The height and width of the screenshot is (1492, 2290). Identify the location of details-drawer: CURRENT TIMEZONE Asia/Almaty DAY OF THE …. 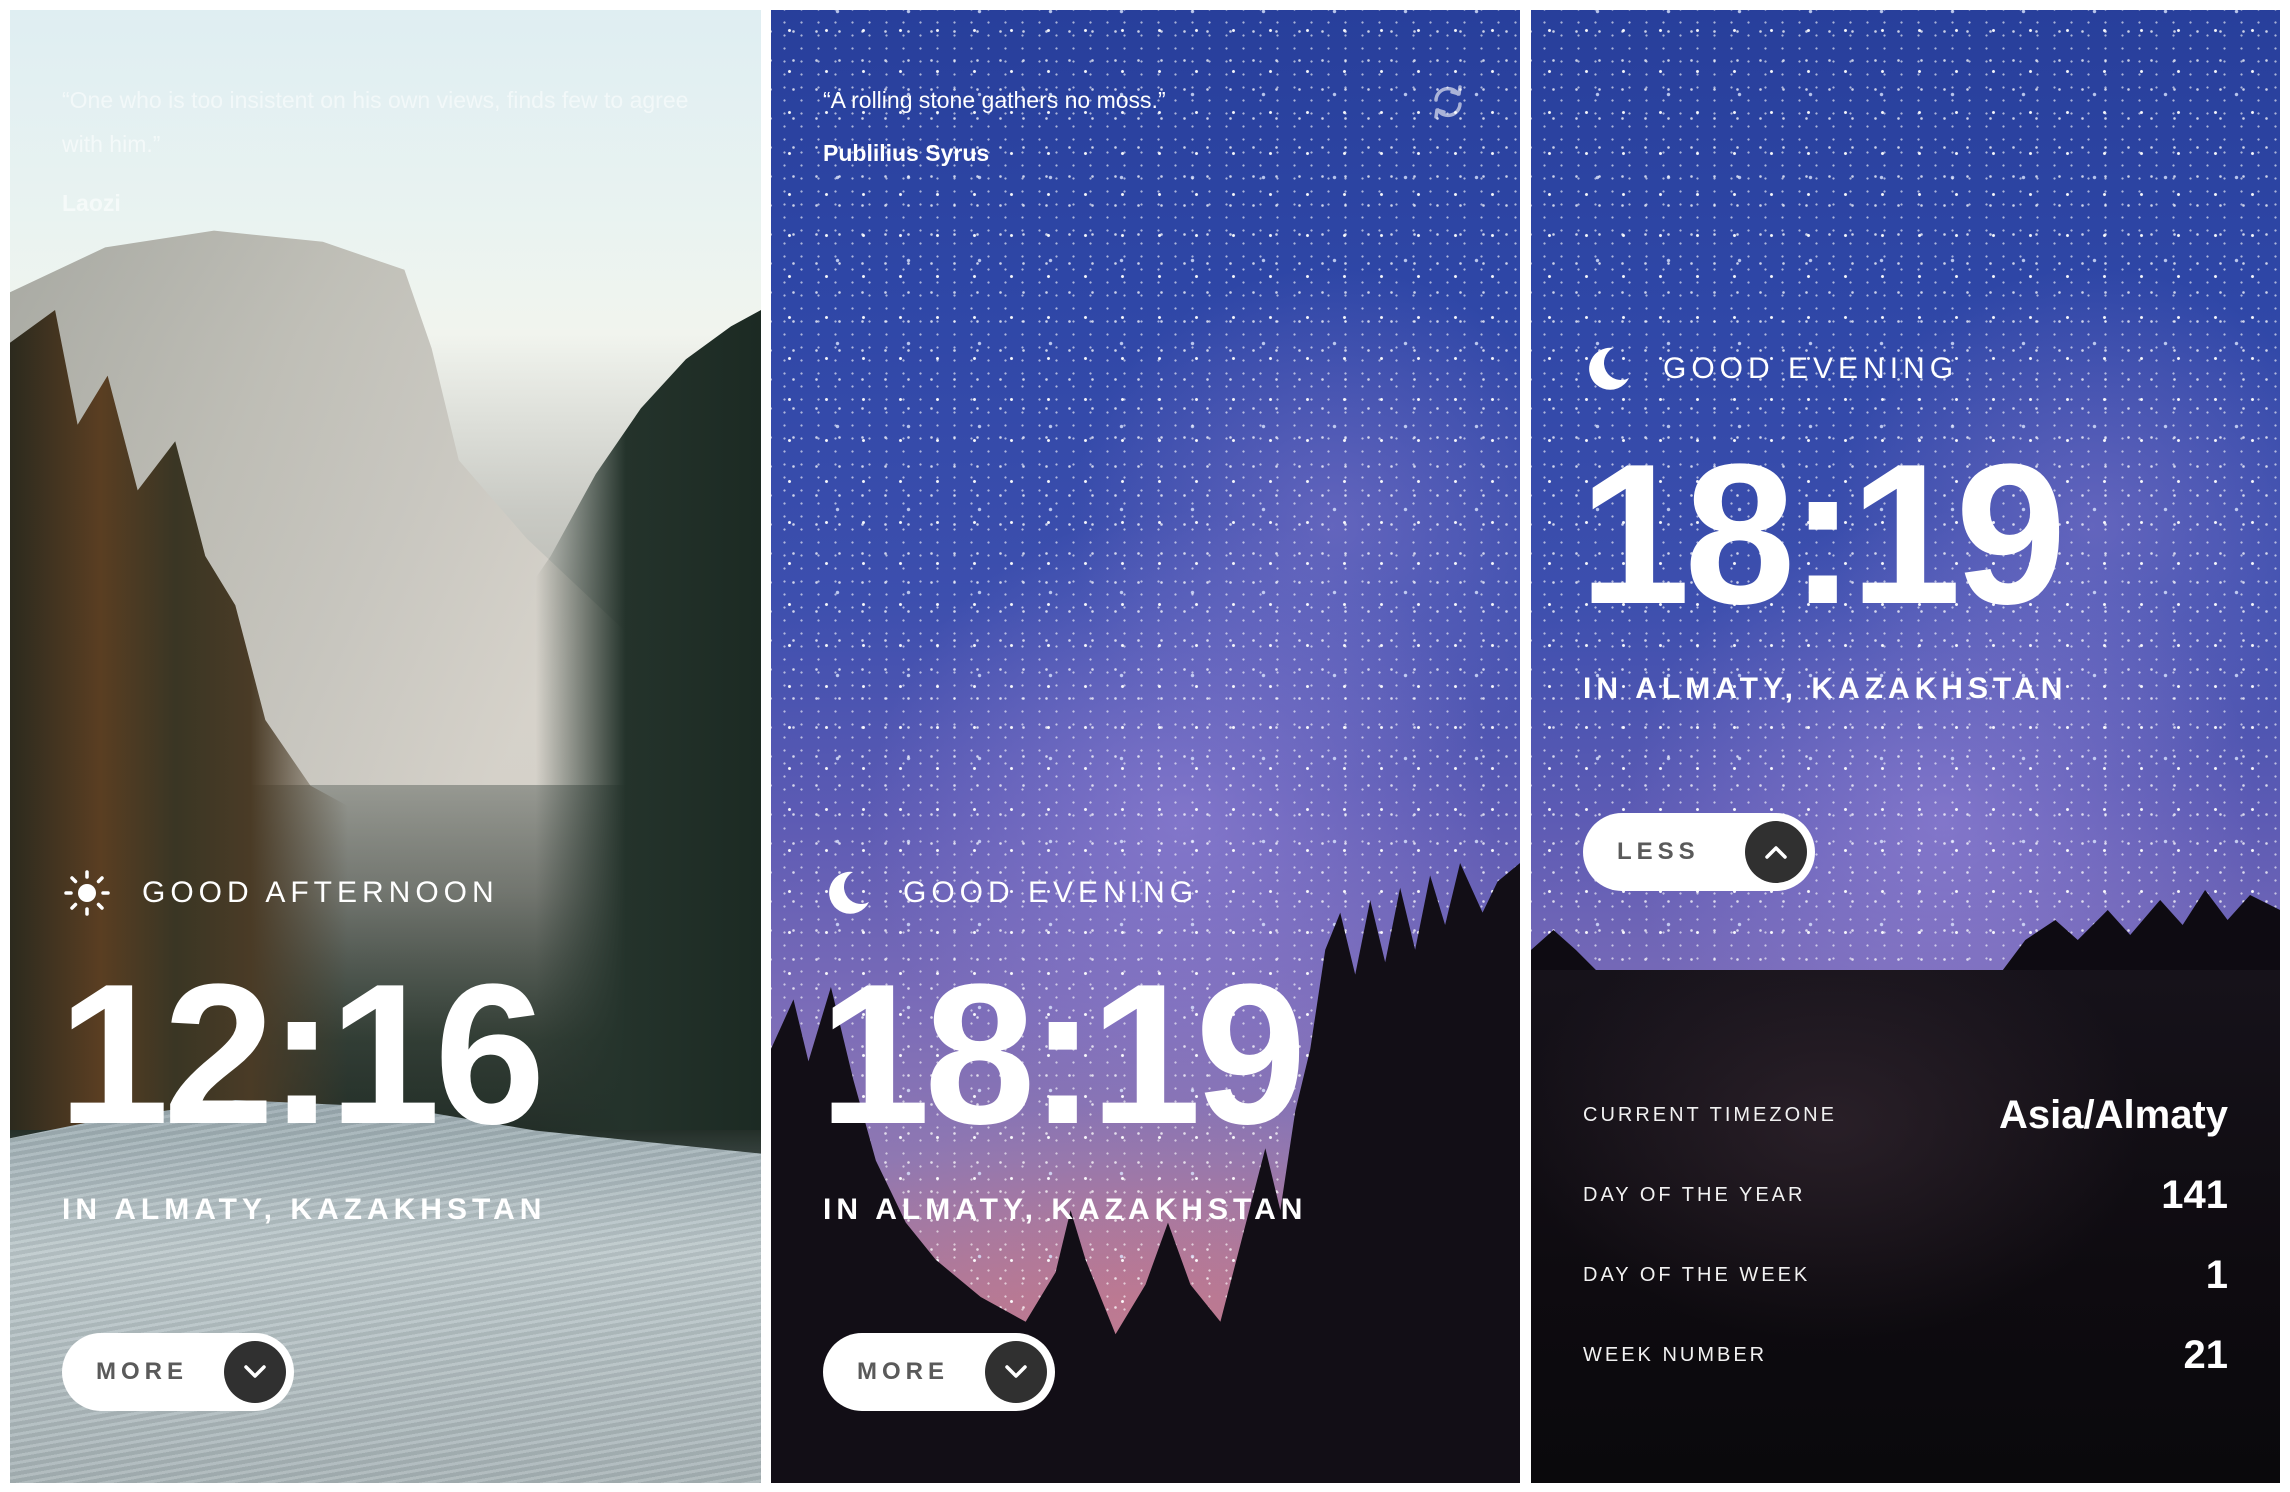
(1905, 1226).